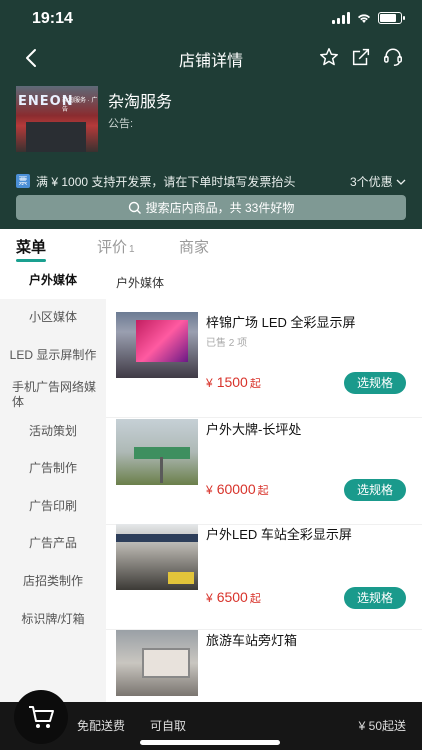 Image resolution: width=422 pixels, height=750 pixels. I want to click on pickup-label: 可自取, so click(168, 726).